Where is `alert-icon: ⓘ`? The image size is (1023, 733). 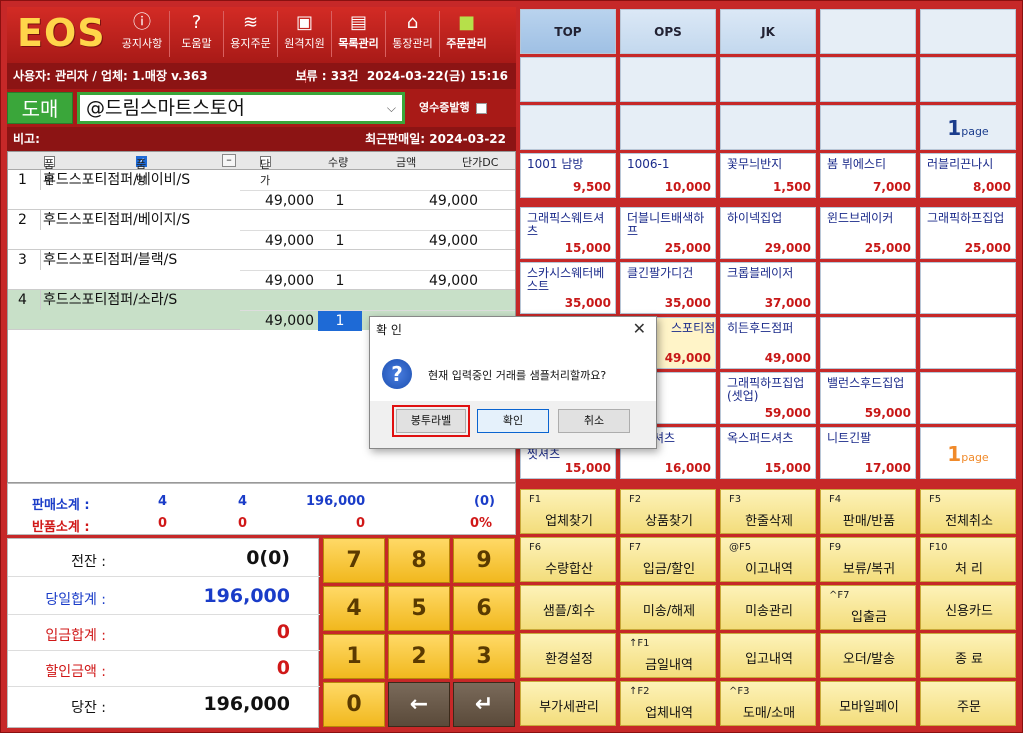 alert-icon: ⓘ is located at coordinates (142, 22).